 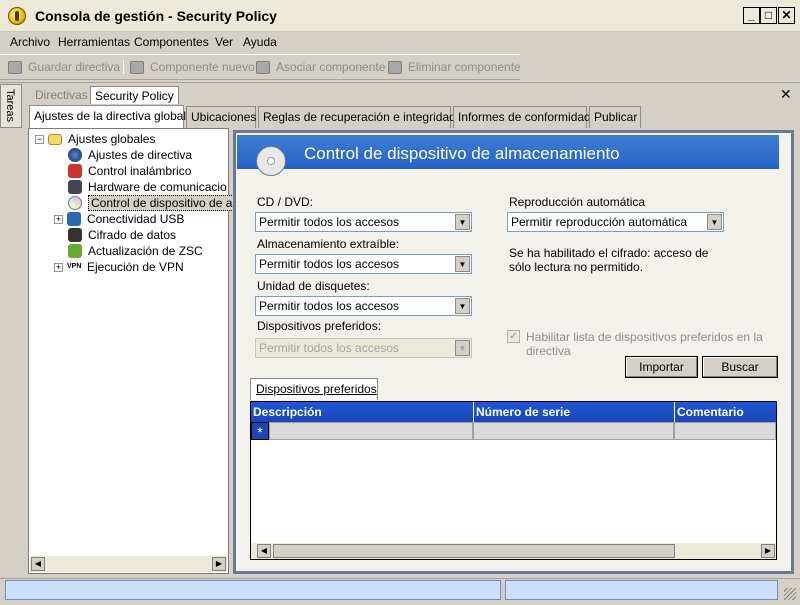 What do you see at coordinates (513, 336) in the screenshot?
I see `preferred-list-checkbox: ✓` at bounding box center [513, 336].